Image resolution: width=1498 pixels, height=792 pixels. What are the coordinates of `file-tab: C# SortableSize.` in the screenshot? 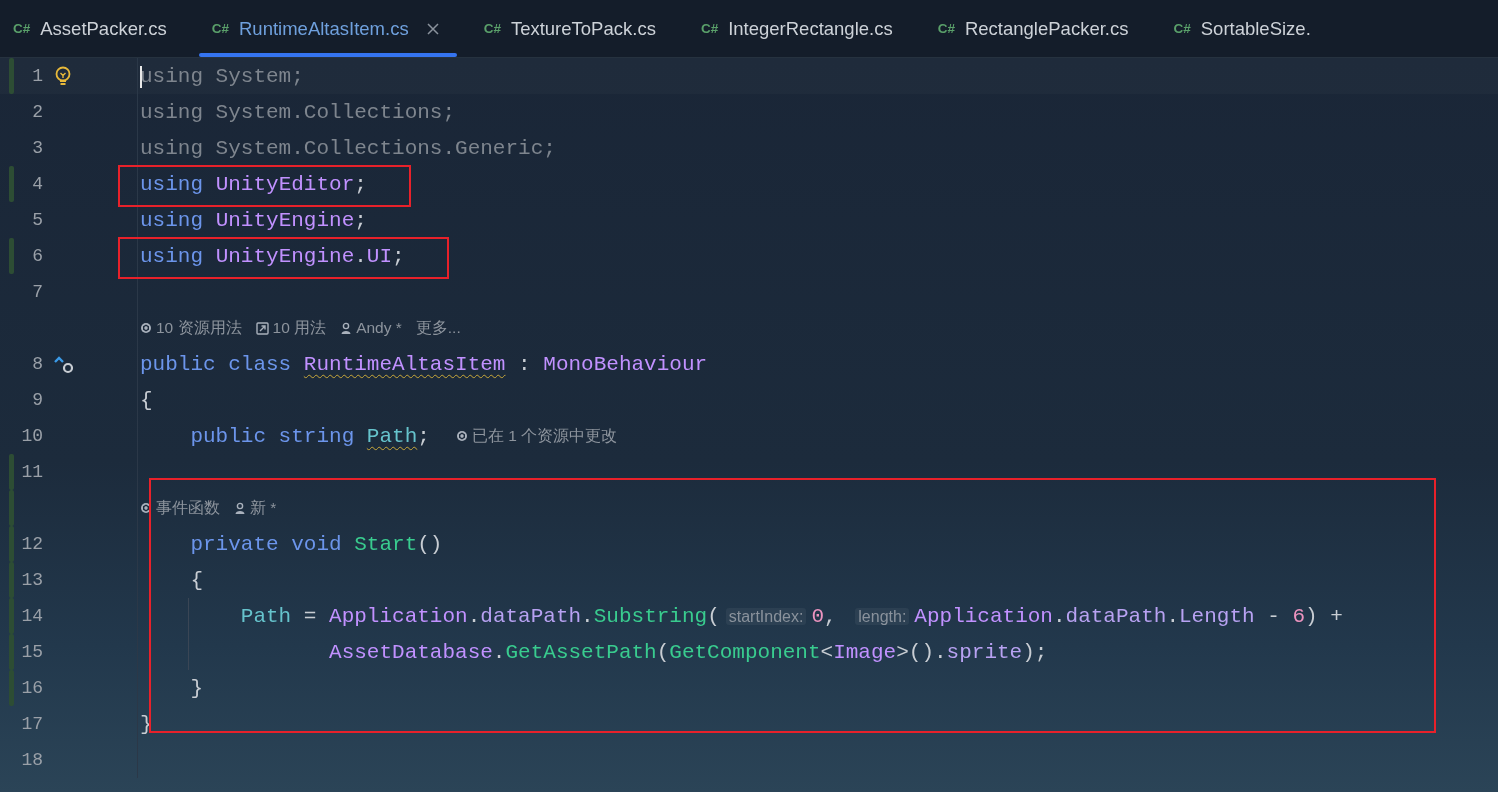 It's located at (1244, 28).